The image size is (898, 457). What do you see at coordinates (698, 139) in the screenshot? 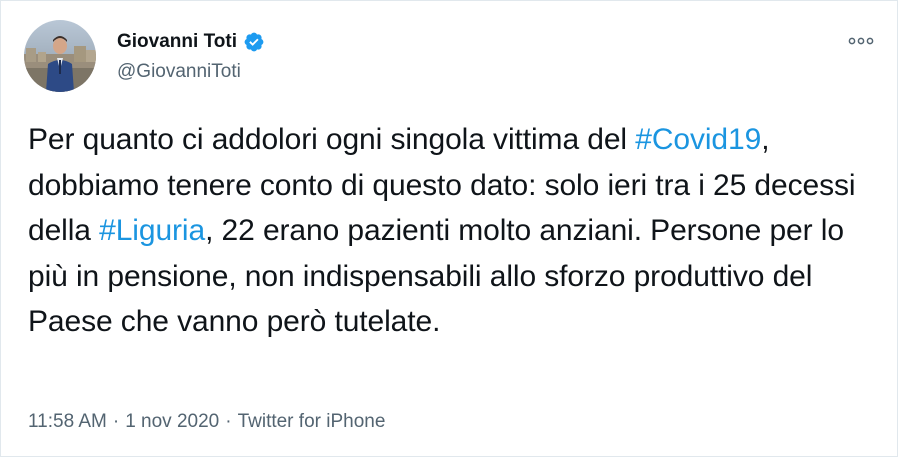
I see `hashtag-link-covid19: #Covid19` at bounding box center [698, 139].